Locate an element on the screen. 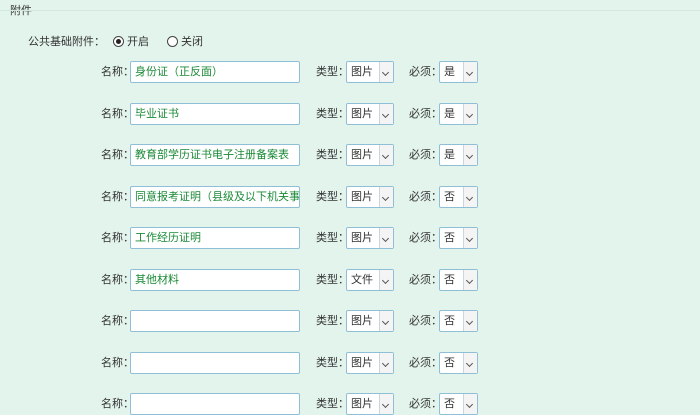 The image size is (700, 415). attachment-row: 名称： 身份证（正反面） 类型： 图片 必须：是 is located at coordinates (350, 72).